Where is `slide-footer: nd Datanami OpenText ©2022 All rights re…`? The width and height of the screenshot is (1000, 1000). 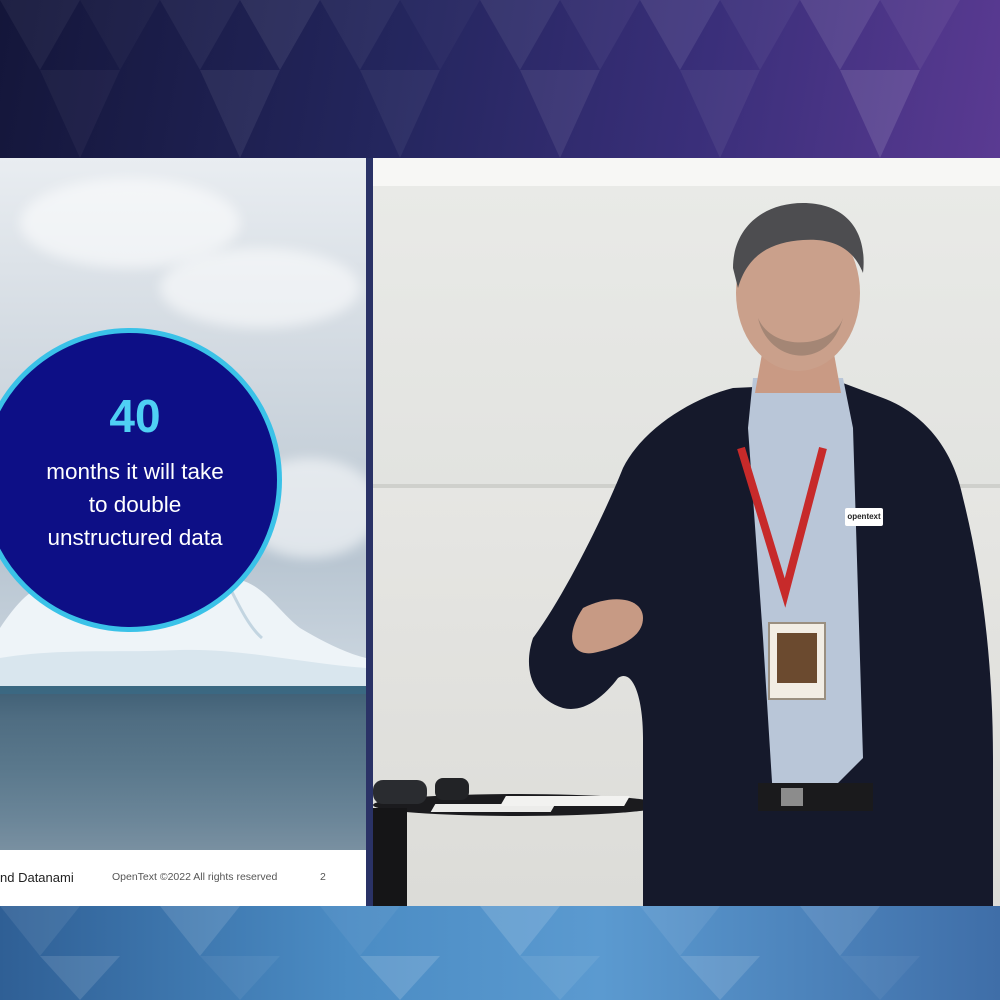 slide-footer: nd Datanami OpenText ©2022 All rights re… is located at coordinates (183, 878).